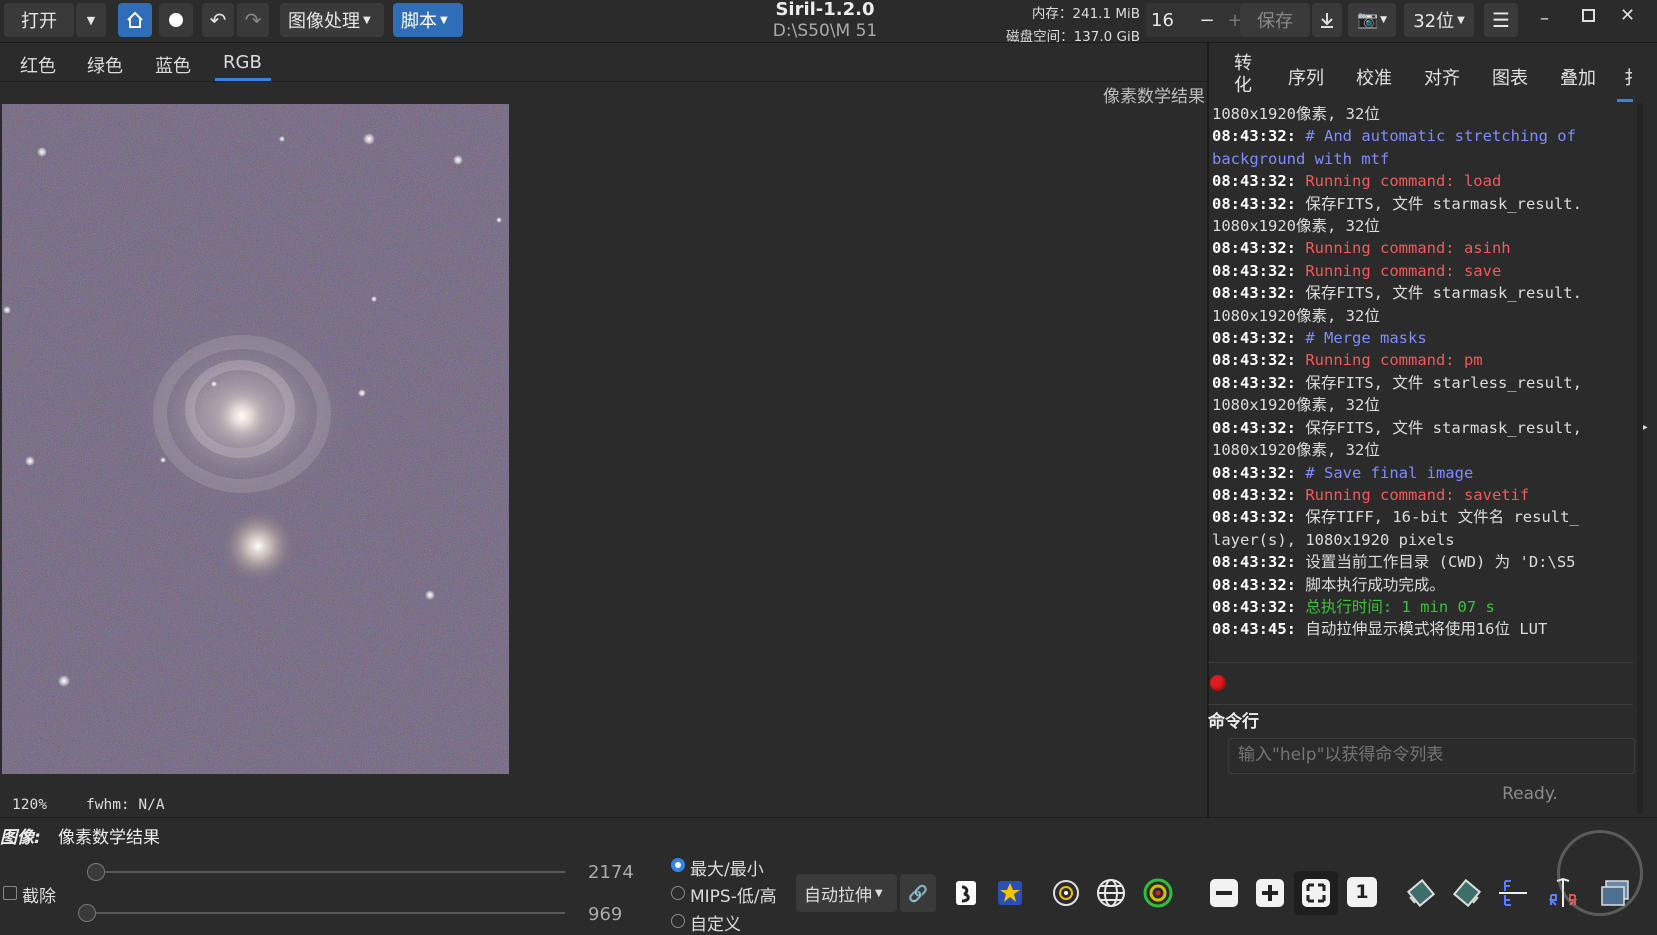 The width and height of the screenshot is (1657, 935). What do you see at coordinates (1066, 893) in the screenshot?
I see `photometry-button` at bounding box center [1066, 893].